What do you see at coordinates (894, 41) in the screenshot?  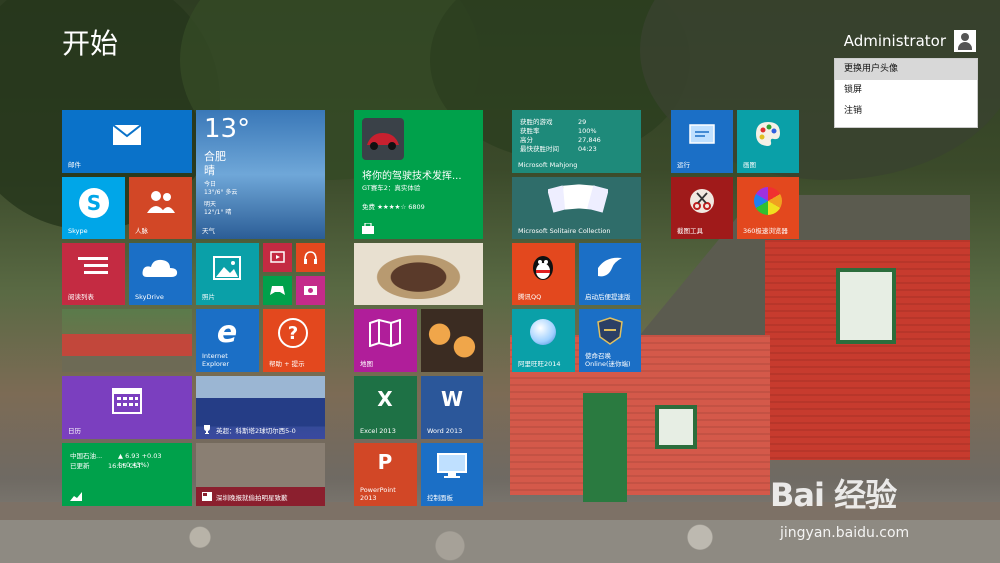 I see `user-name: Administrator` at bounding box center [894, 41].